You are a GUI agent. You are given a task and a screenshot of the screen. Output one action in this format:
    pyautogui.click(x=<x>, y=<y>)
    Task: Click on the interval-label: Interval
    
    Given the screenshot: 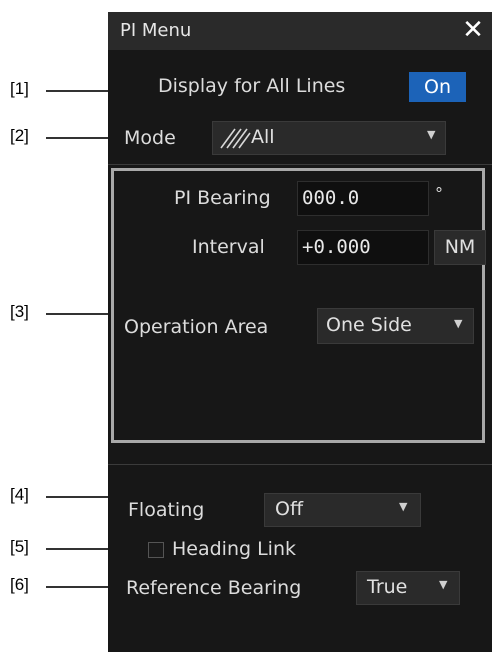 What is the action you would take?
    pyautogui.click(x=228, y=247)
    